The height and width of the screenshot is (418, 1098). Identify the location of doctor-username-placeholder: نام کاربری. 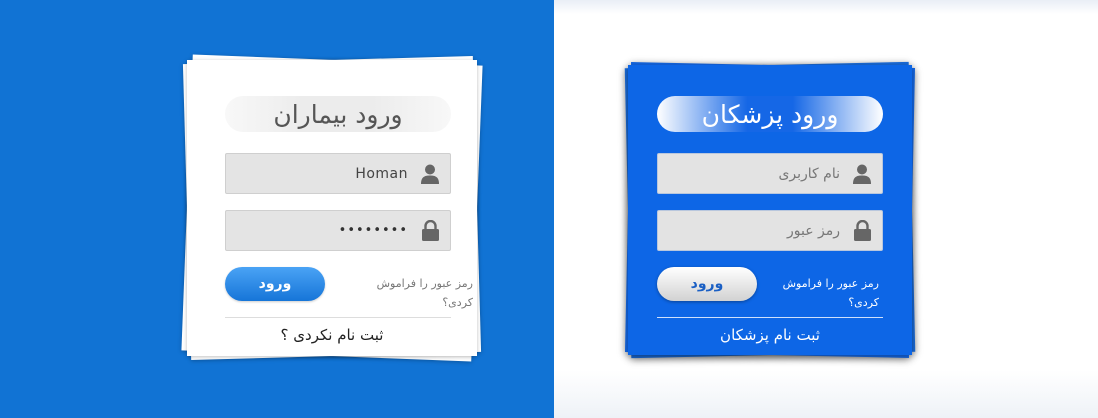
(809, 174).